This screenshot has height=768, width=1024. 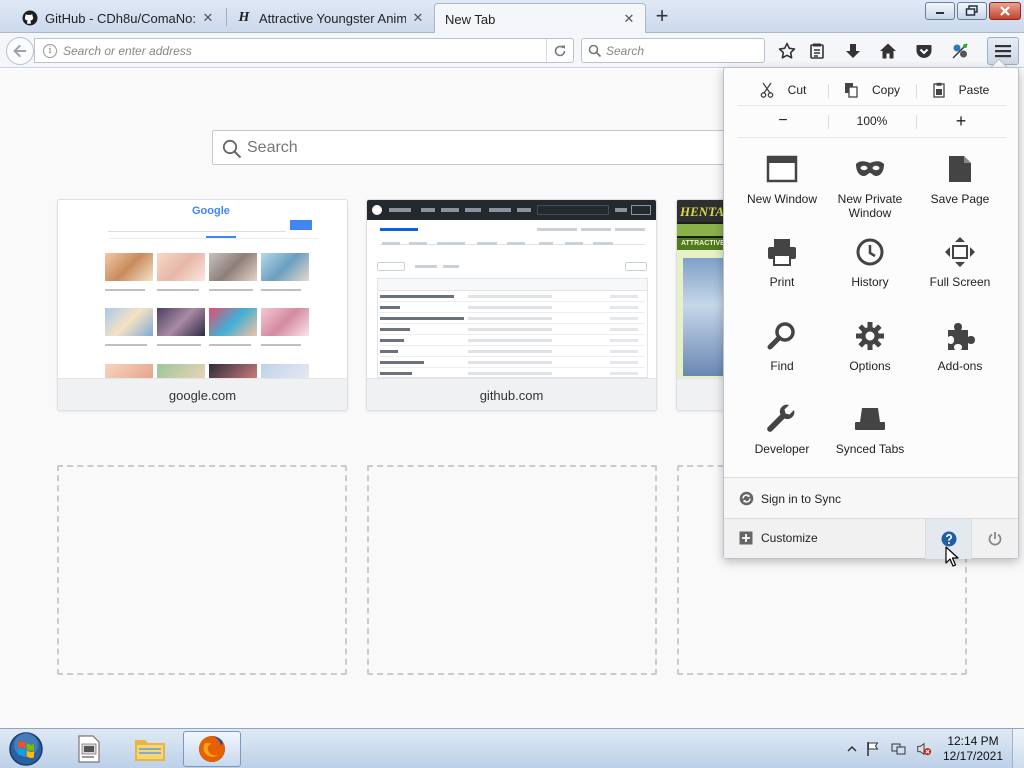 What do you see at coordinates (960, 188) in the screenshot?
I see `menu-item-save-page: Save Page` at bounding box center [960, 188].